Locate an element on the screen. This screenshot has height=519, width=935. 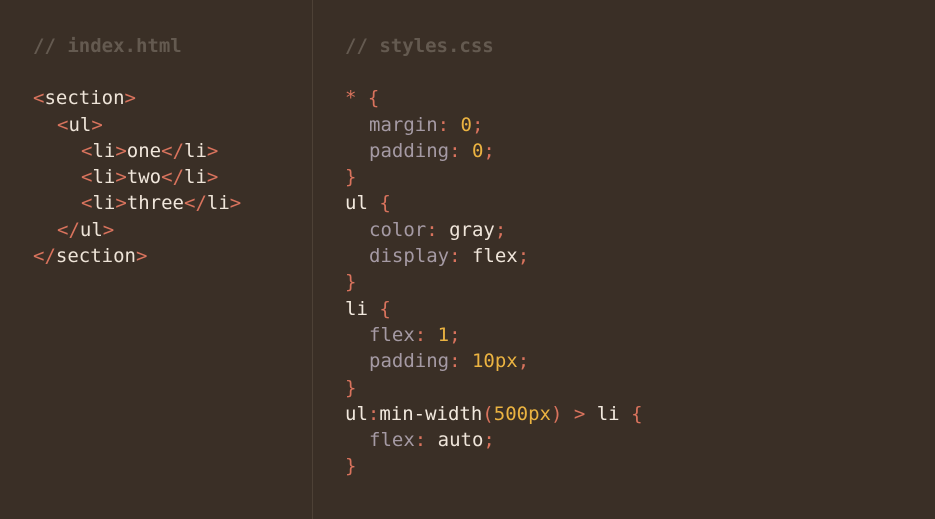
css-declaration: padding: 0; is located at coordinates (640, 151).